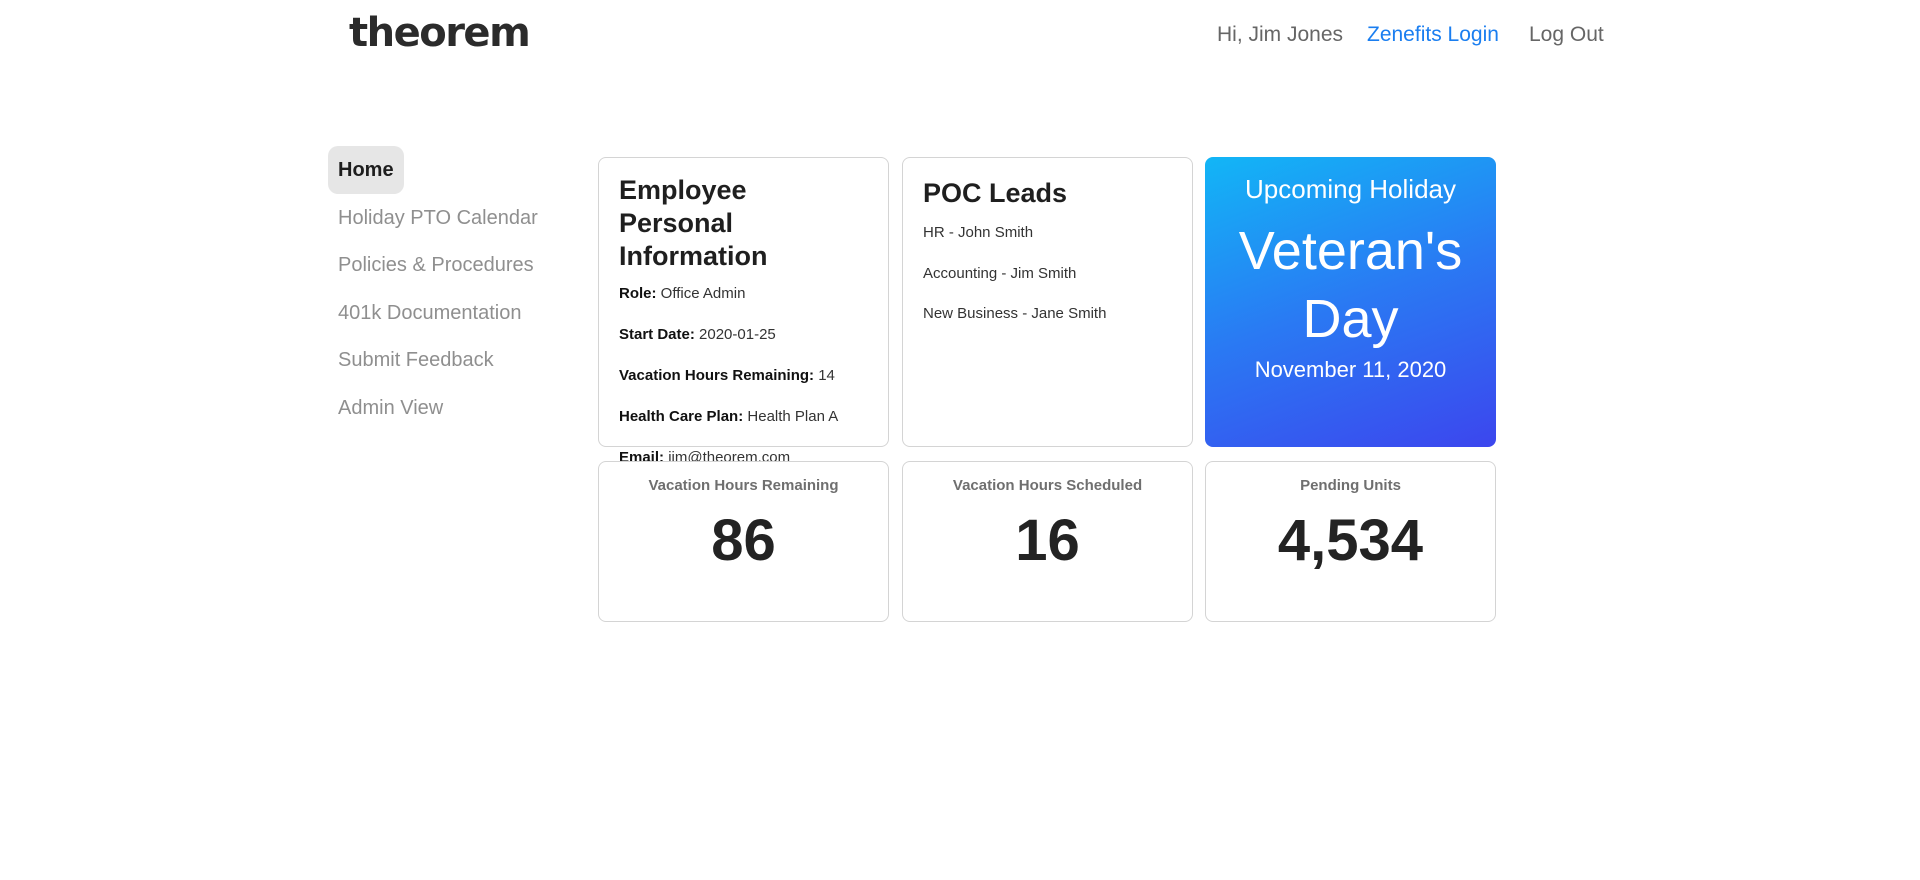 The image size is (1920, 880). Describe the element at coordinates (717, 375) in the screenshot. I see `info-vacation-hours-label: Vacation Hours Remaining:` at that location.